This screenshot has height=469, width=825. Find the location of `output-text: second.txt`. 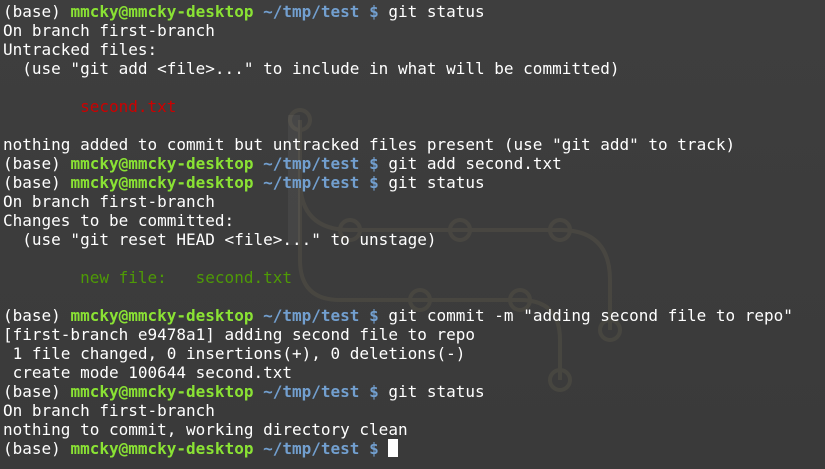

output-text: second.txt is located at coordinates (90, 106).